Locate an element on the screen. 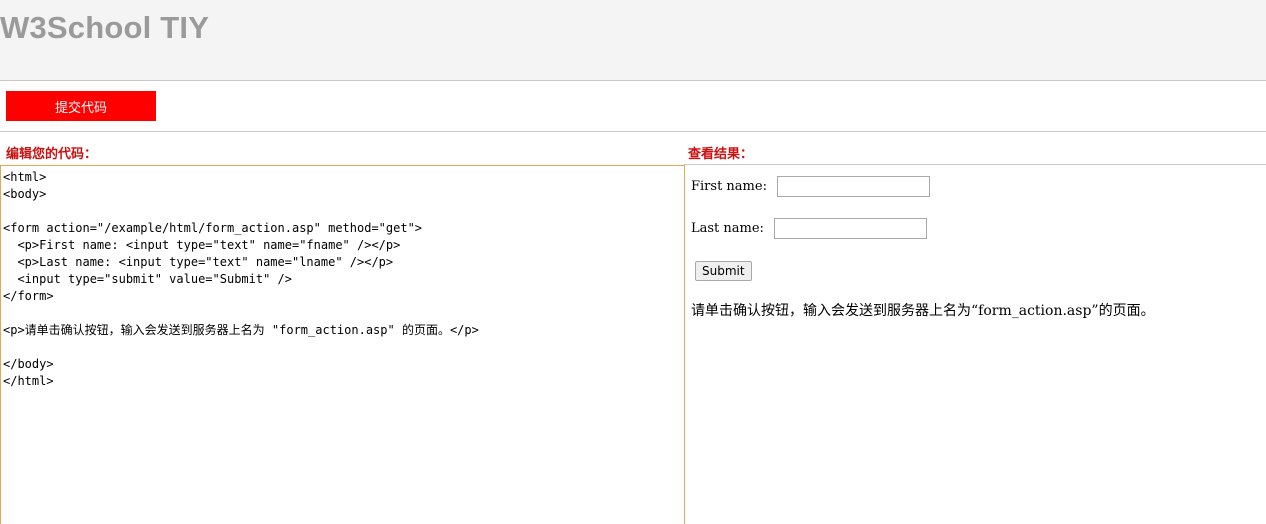  first-name-row: First name: is located at coordinates (810, 186).